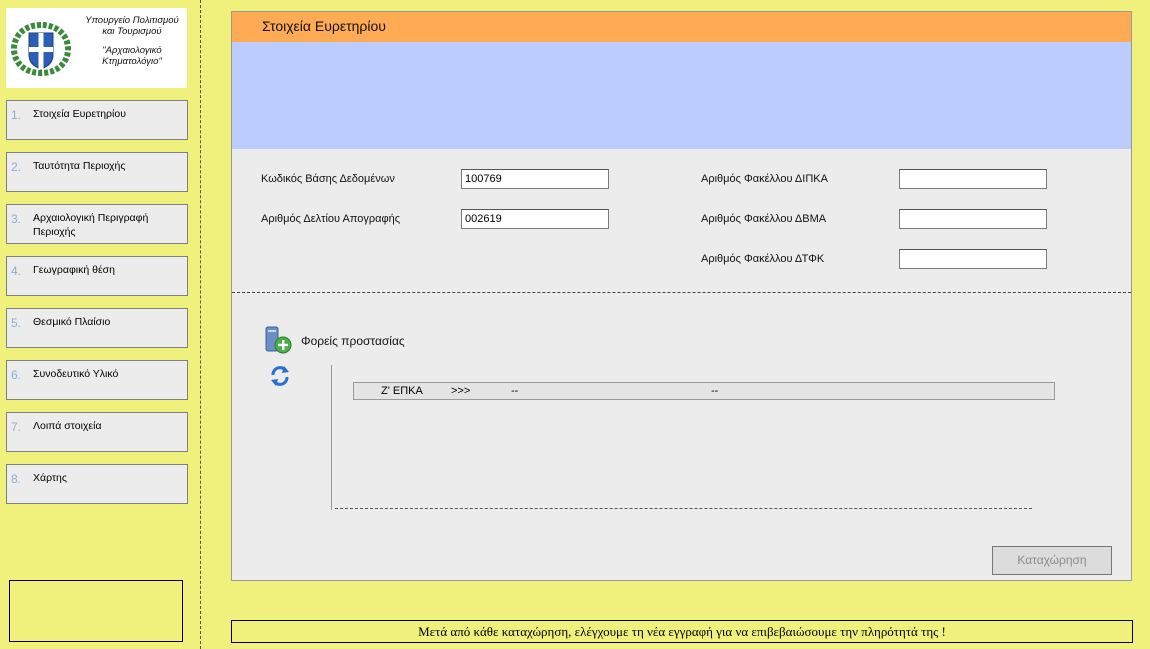 Image resolution: width=1150 pixels, height=649 pixels. I want to click on dvma-folder-input, so click(973, 219).